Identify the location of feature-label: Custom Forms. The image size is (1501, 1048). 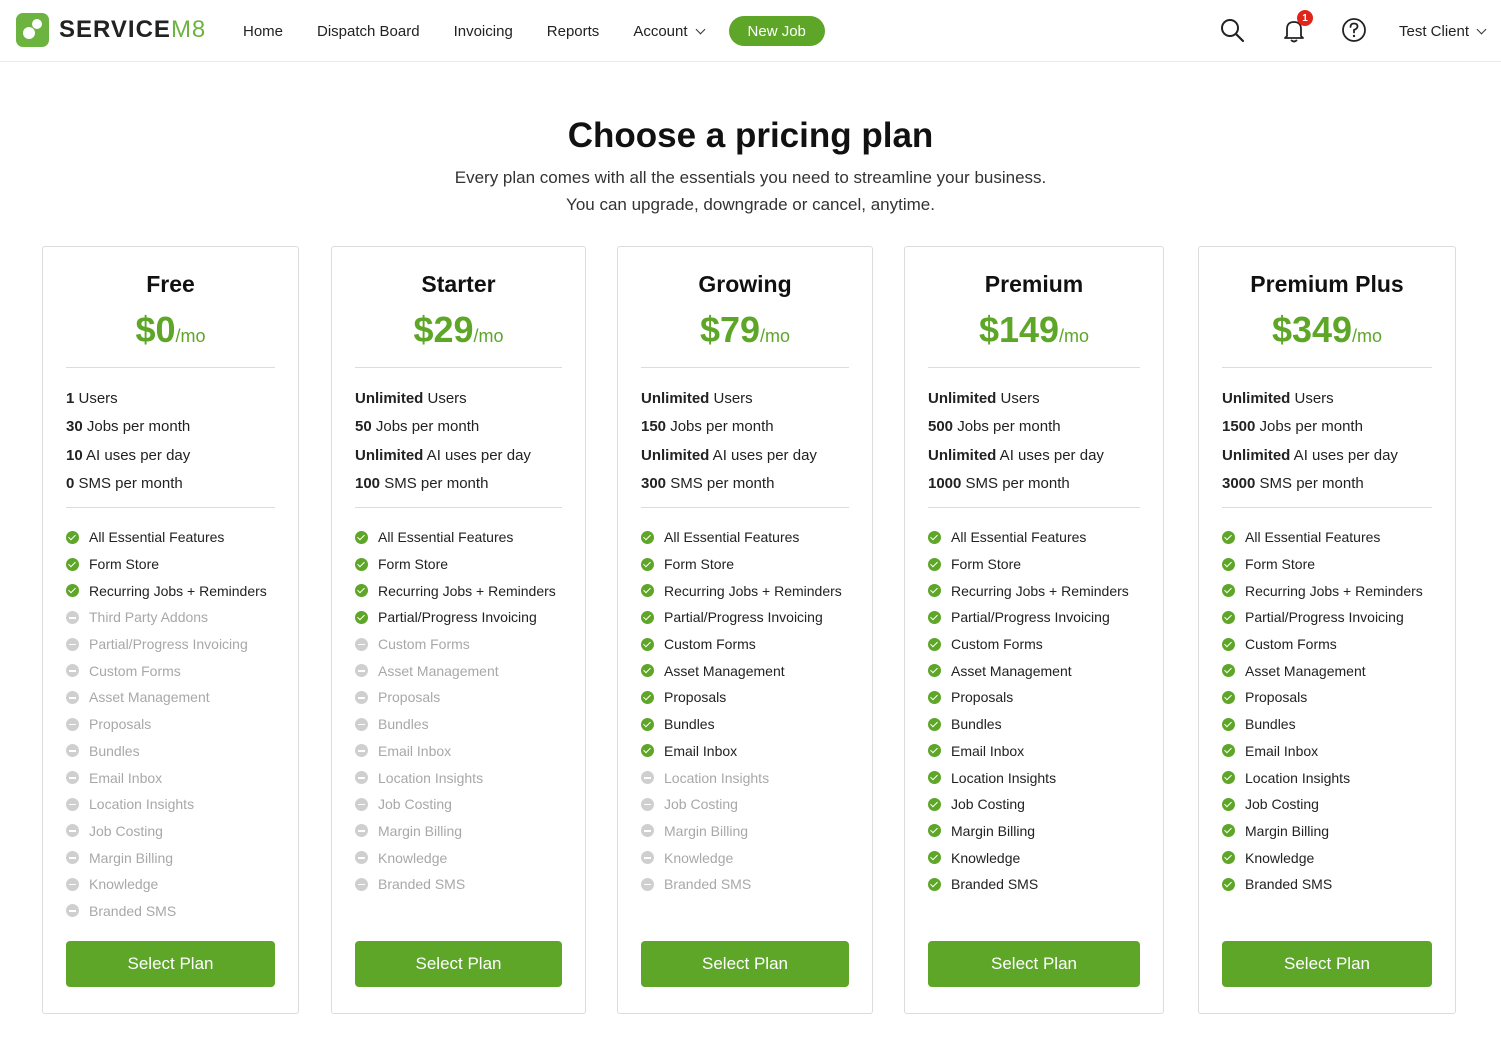
(997, 644).